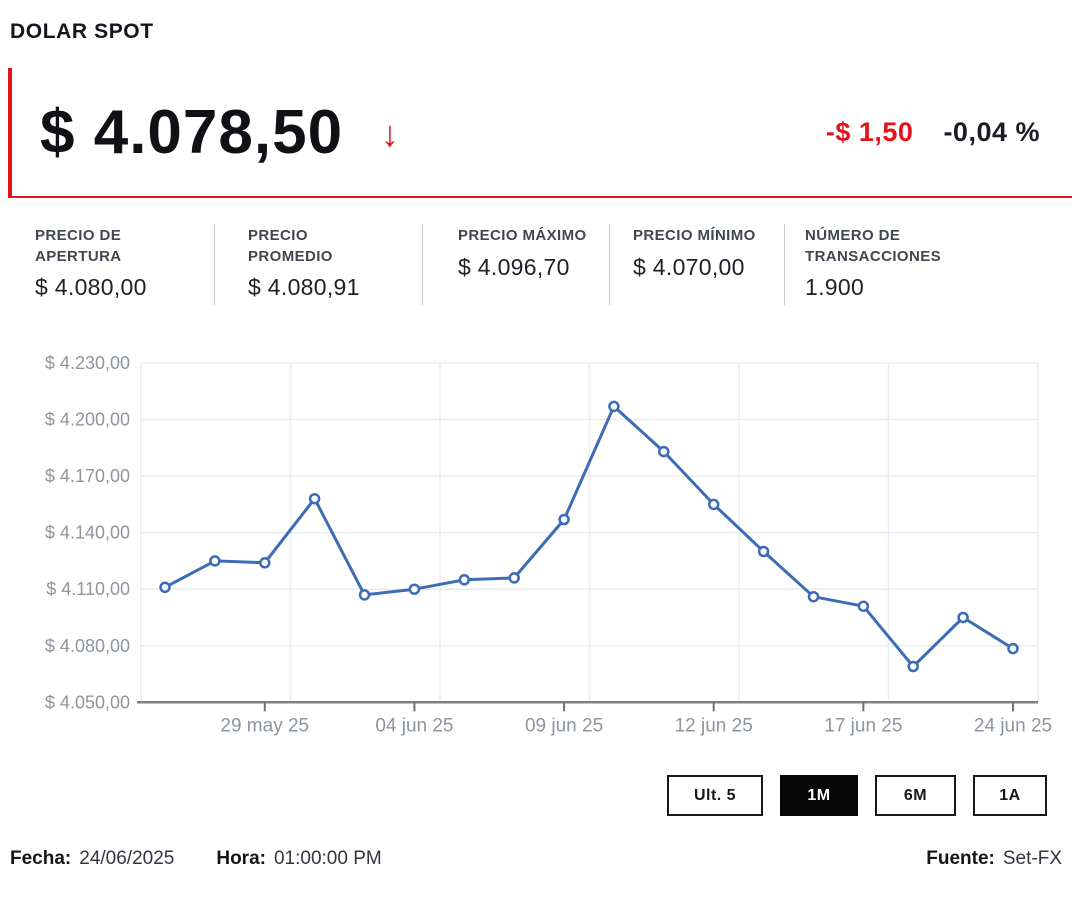  Describe the element at coordinates (1013, 726) in the screenshot. I see `x-axis-label: 24 jun 25` at that location.